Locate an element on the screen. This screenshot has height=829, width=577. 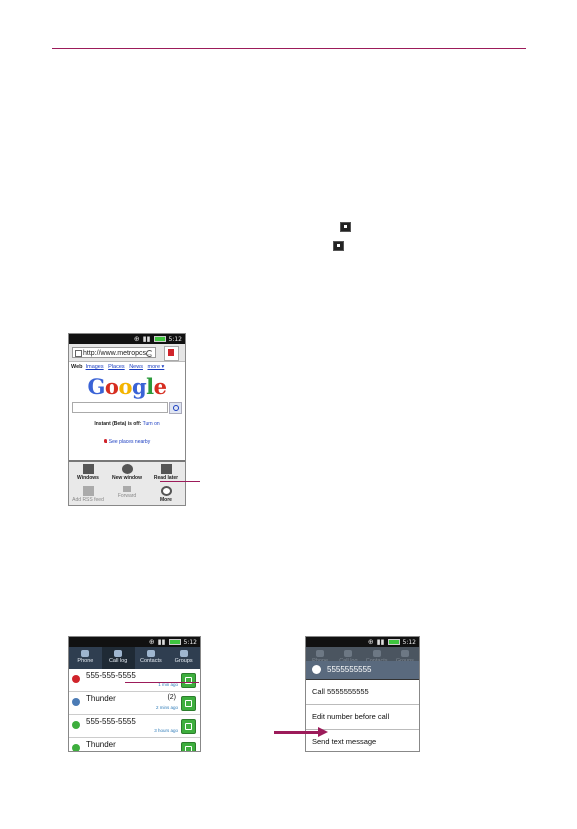
menu-add-rss: Add RSS feed is located at coordinates (88, 493).